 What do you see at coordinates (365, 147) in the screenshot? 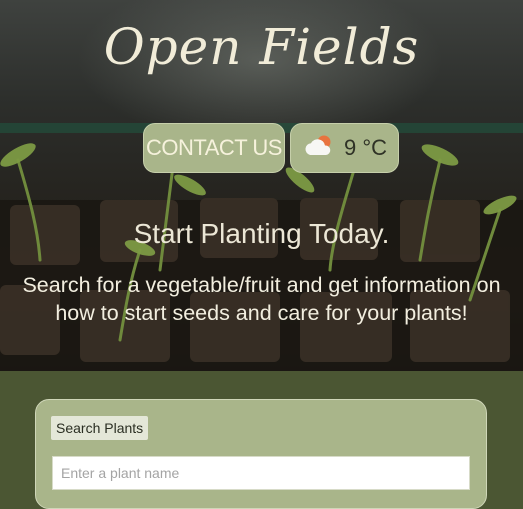
I see `weather-temperature: 9 °C` at bounding box center [365, 147].